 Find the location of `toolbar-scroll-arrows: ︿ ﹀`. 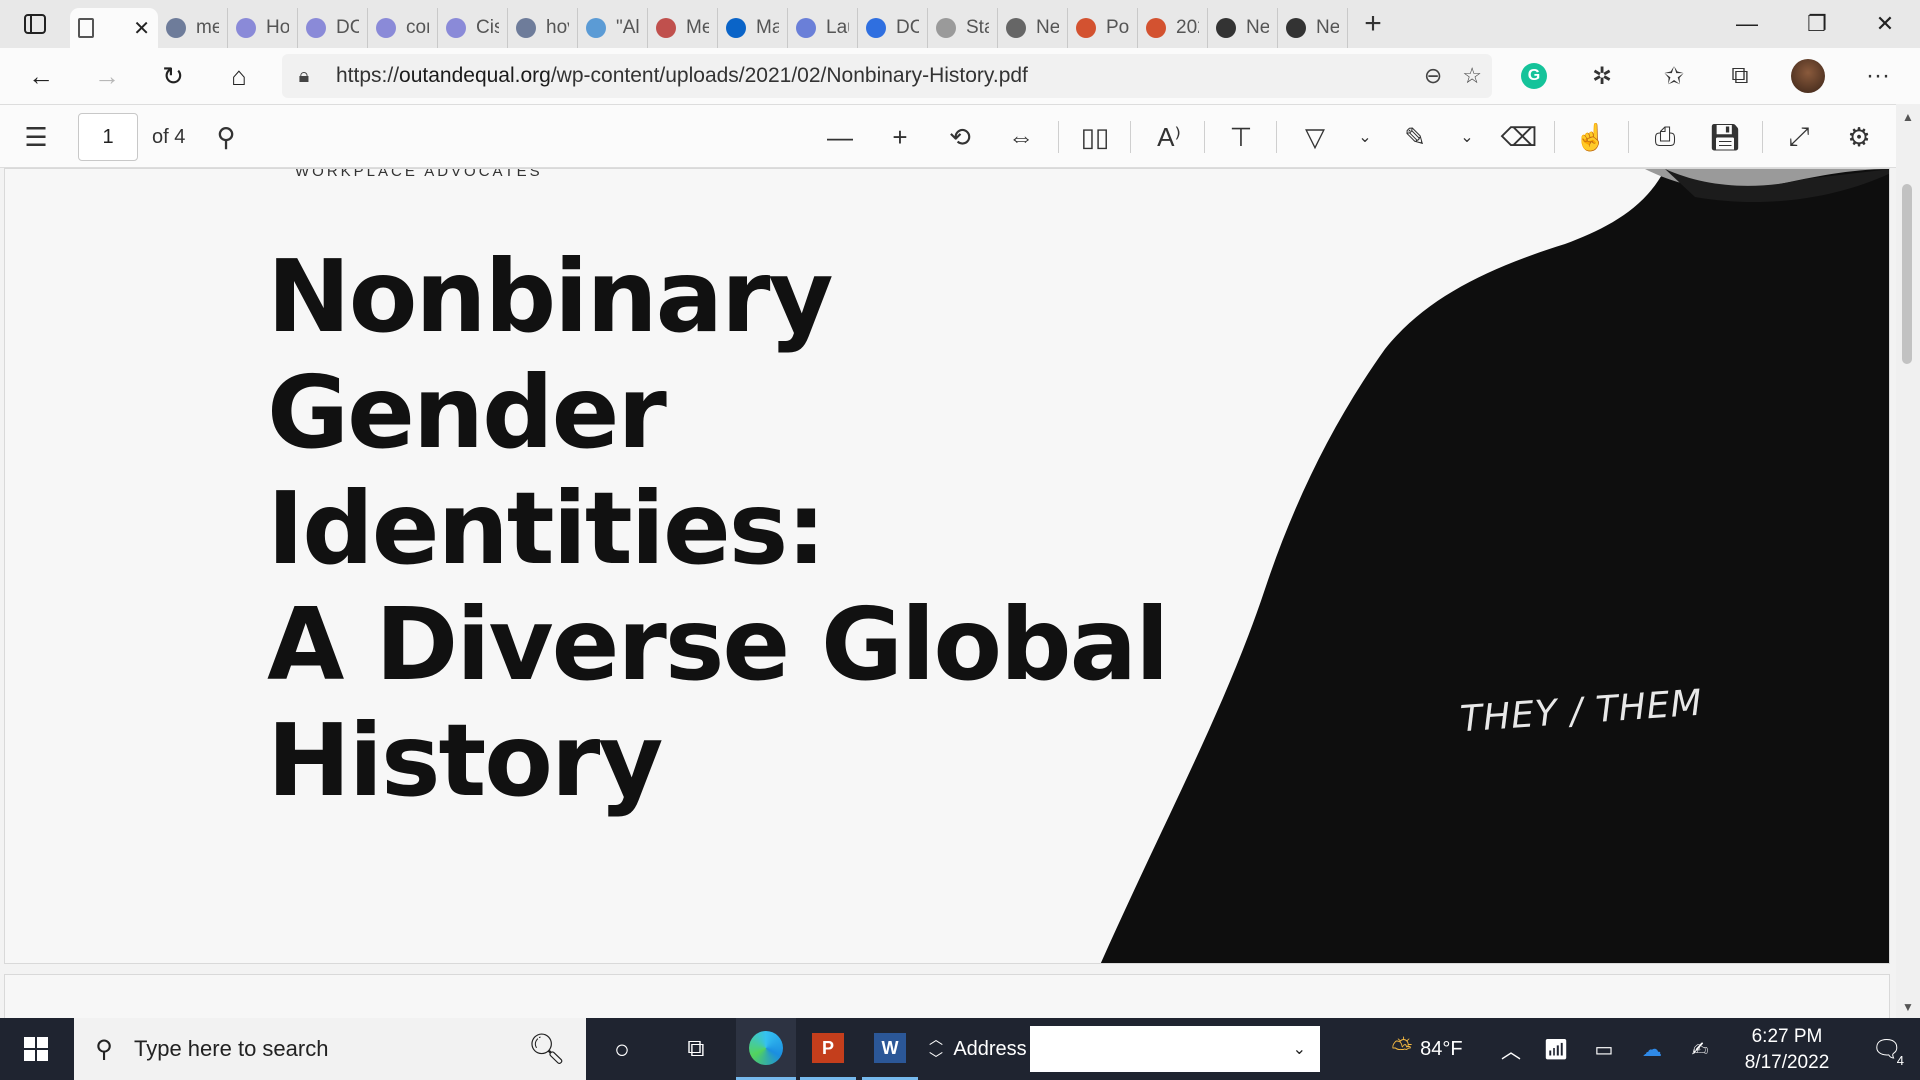

toolbar-scroll-arrows: ︿ ﹀ is located at coordinates (936, 1049).